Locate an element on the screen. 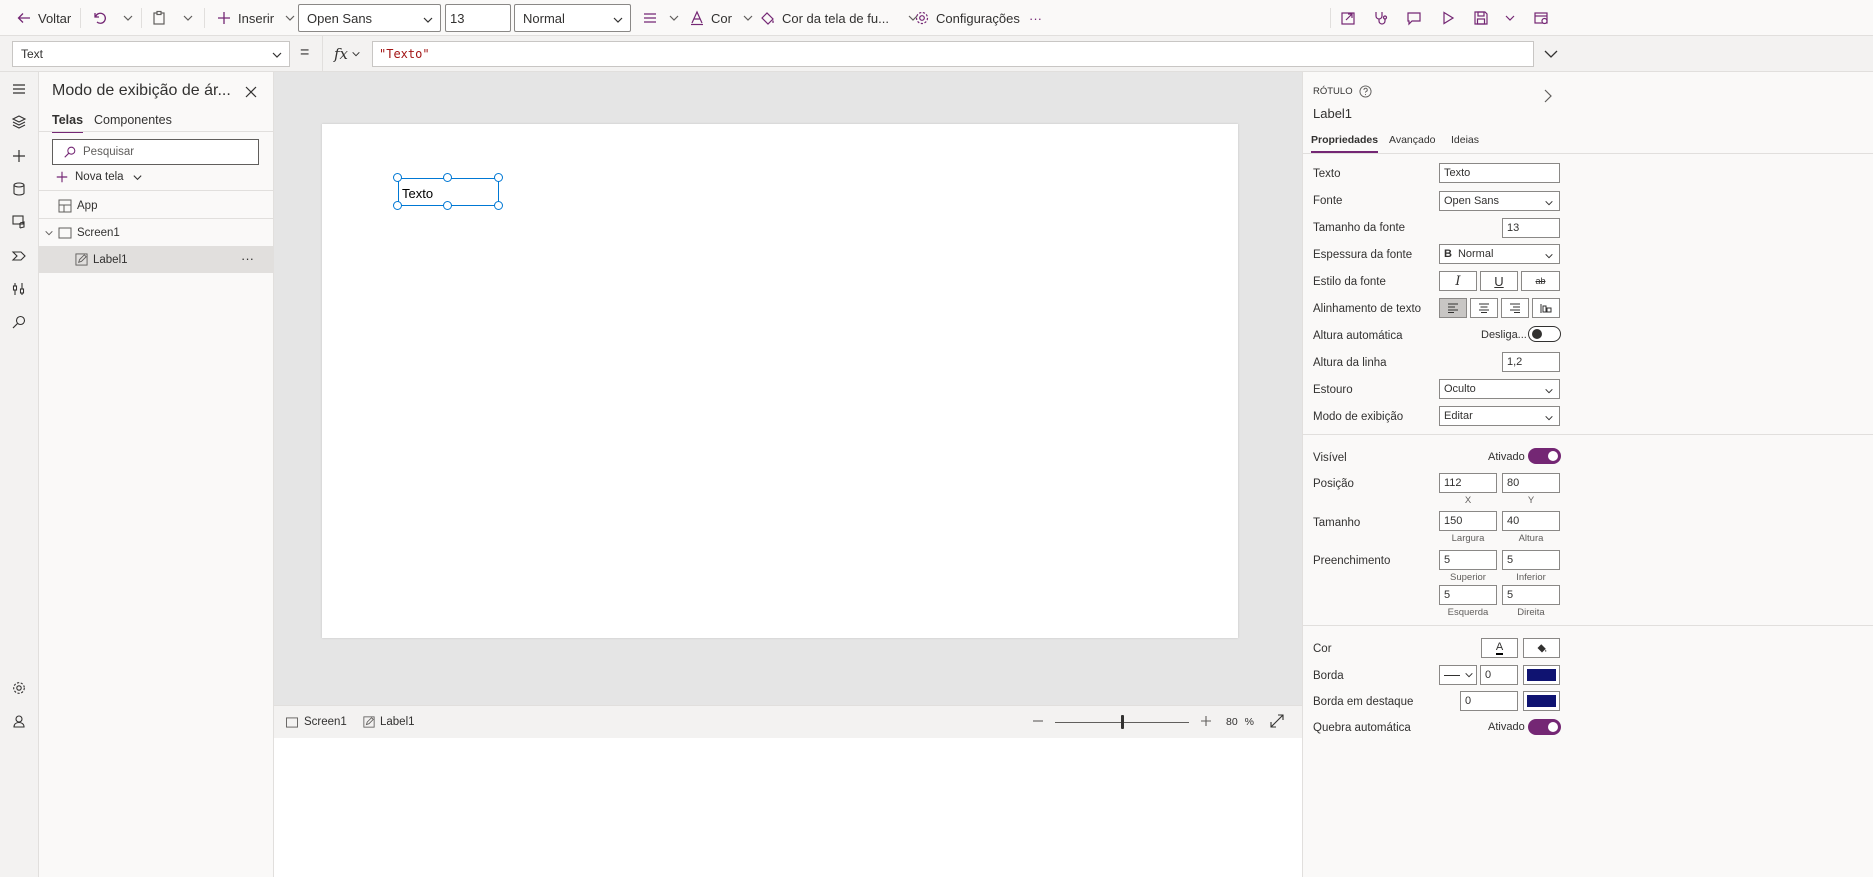  text-color-button: A is located at coordinates (1499, 648).